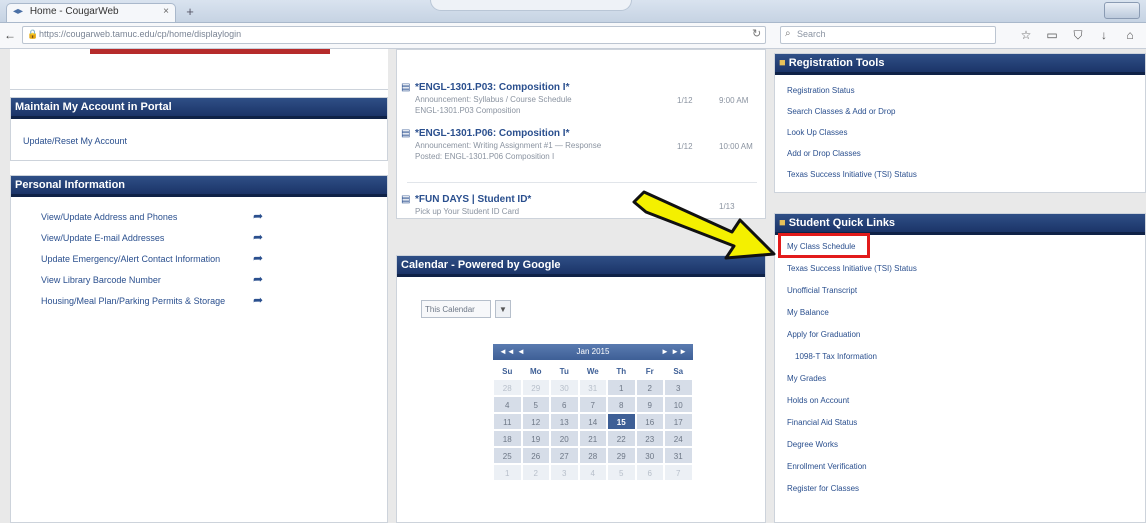 This screenshot has height=523, width=1146. Describe the element at coordinates (507, 438) in the screenshot. I see `calendar-day: 18` at that location.